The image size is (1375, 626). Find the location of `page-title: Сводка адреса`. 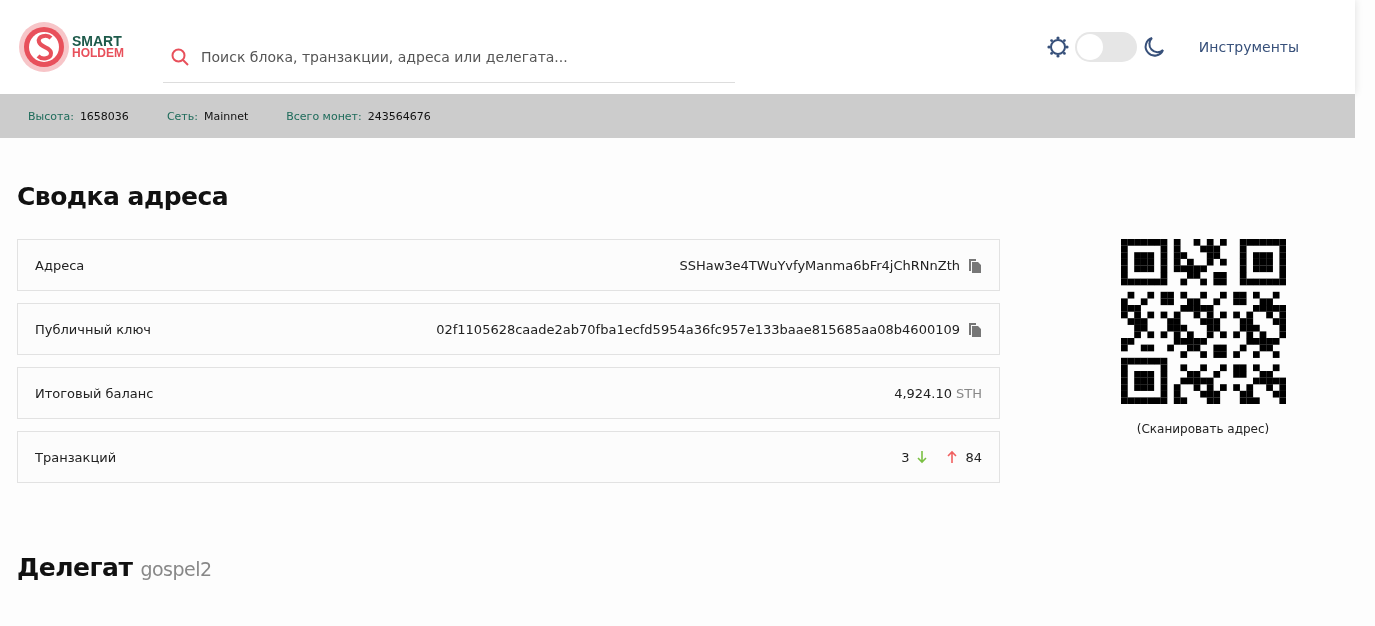

page-title: Сводка адреса is located at coordinates (123, 196).